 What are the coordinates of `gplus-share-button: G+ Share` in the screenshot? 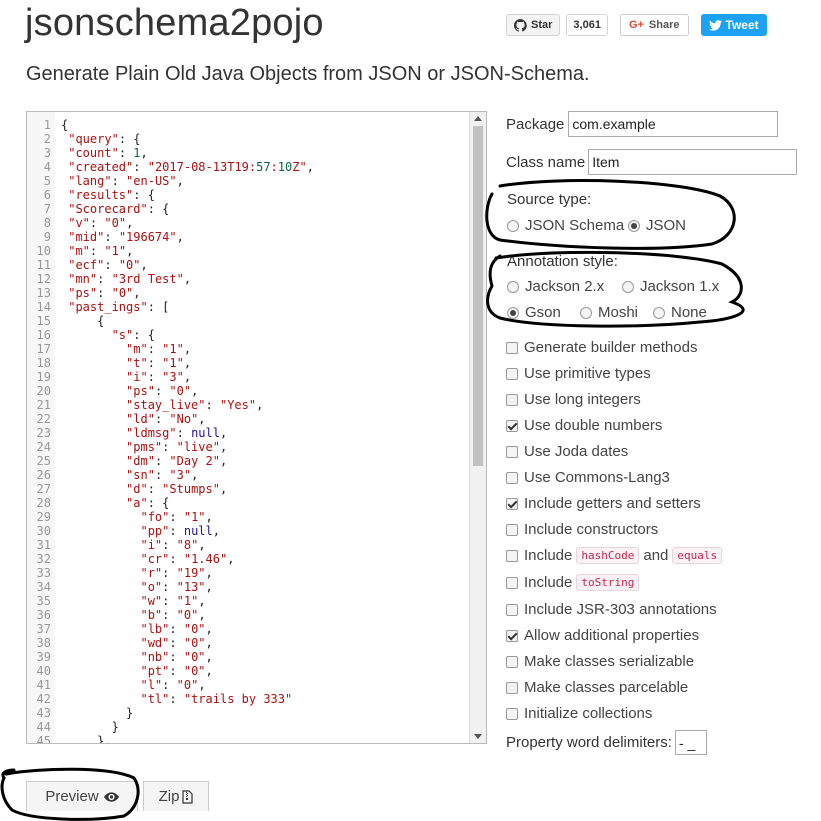 It's located at (654, 25).